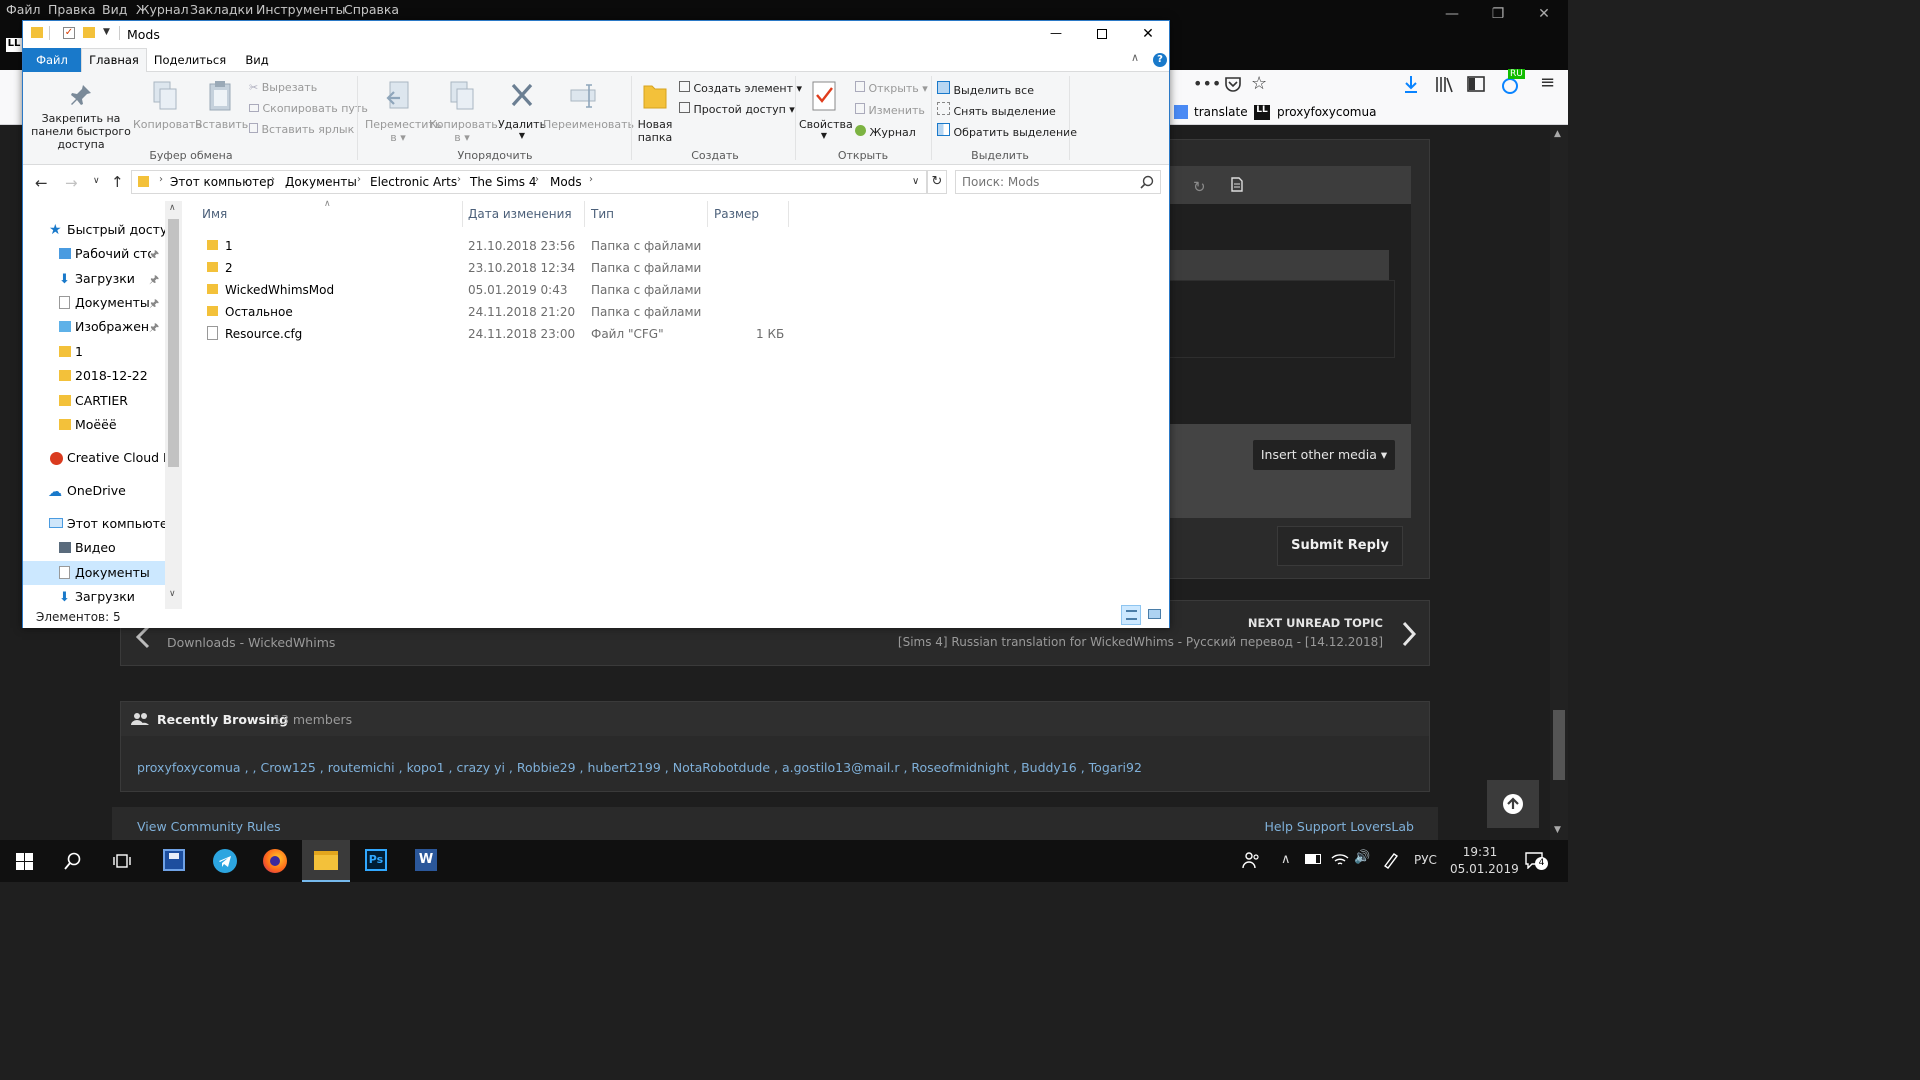 The image size is (1920, 1080). What do you see at coordinates (162, 9) in the screenshot?
I see `ff-menu-history: Журнал` at bounding box center [162, 9].